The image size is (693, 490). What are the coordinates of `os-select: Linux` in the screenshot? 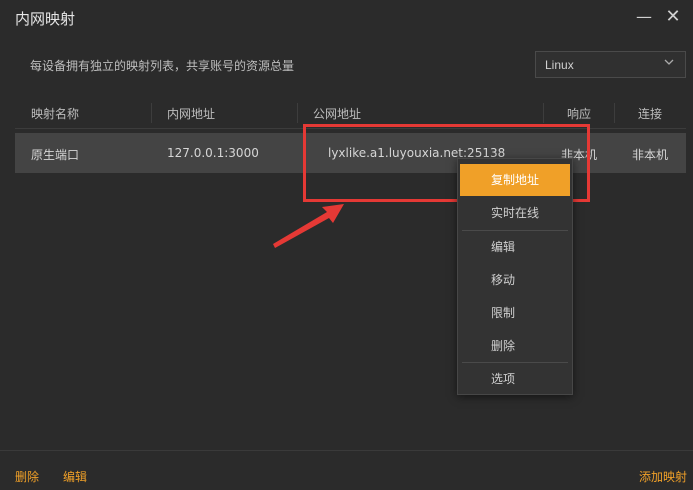 It's located at (610, 64).